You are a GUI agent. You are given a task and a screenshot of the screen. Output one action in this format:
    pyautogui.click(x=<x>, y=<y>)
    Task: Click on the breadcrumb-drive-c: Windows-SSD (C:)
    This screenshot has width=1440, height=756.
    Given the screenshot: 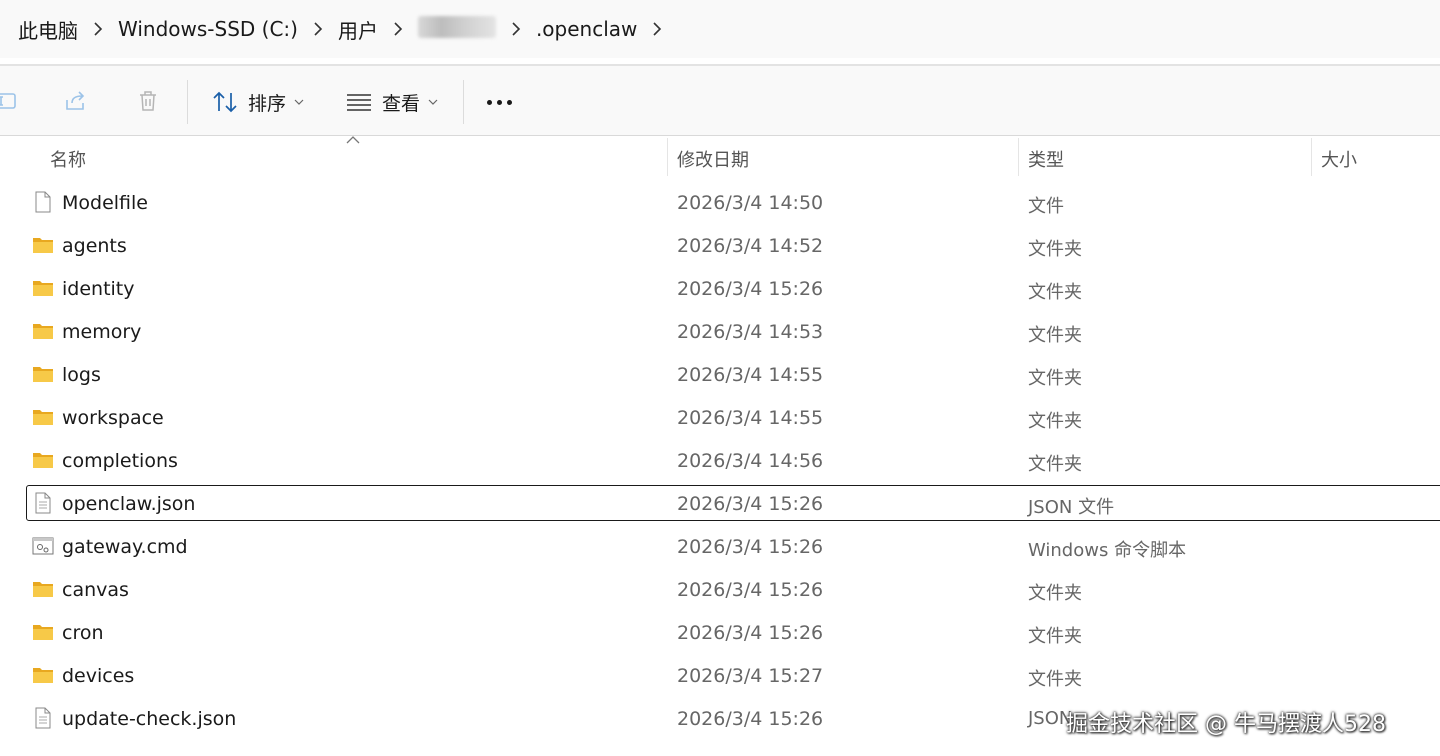 What is the action you would take?
    pyautogui.click(x=208, y=29)
    